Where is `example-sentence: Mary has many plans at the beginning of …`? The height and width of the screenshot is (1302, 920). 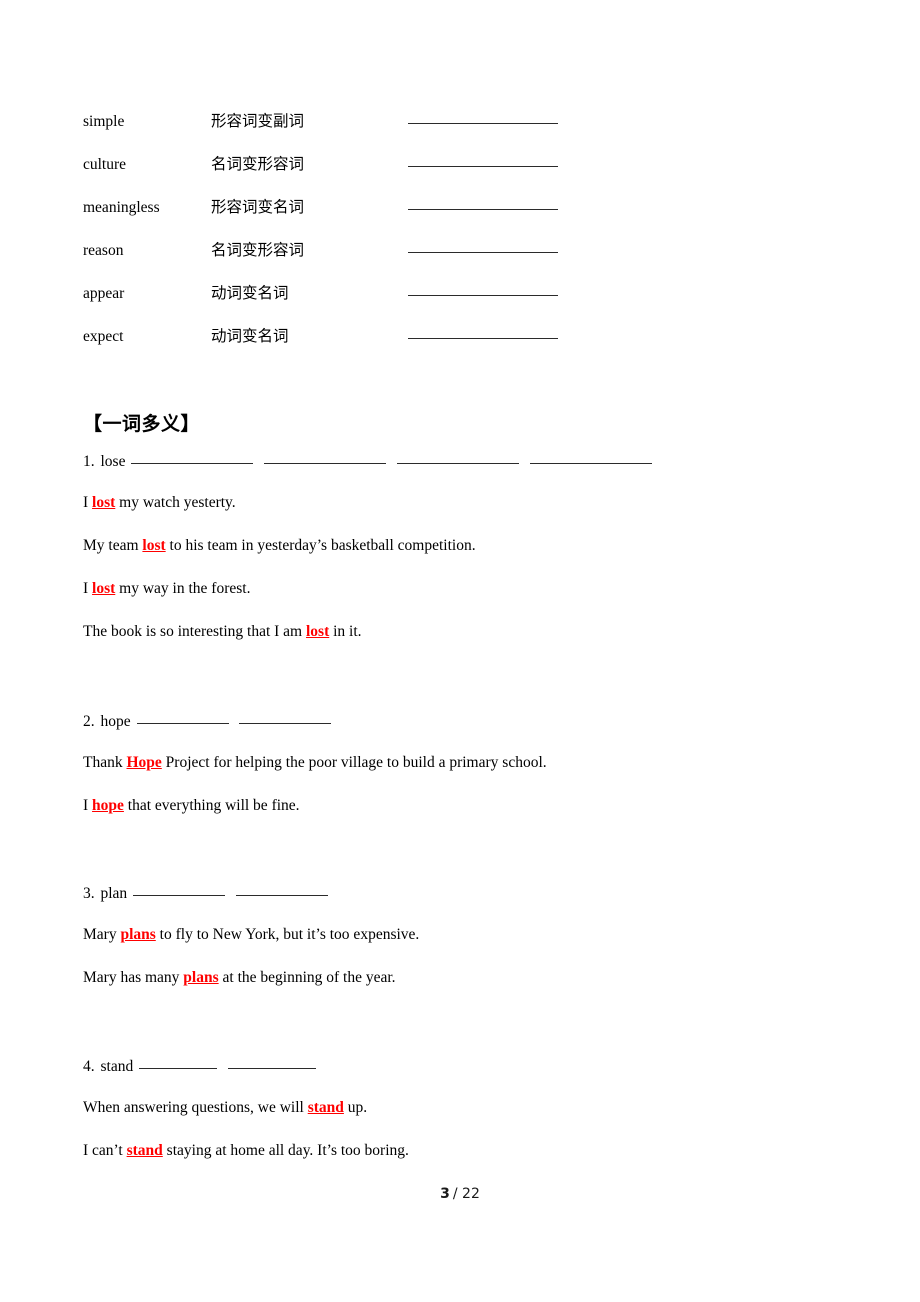
example-sentence: Mary has many plans at the beginning of … is located at coordinates (251, 978).